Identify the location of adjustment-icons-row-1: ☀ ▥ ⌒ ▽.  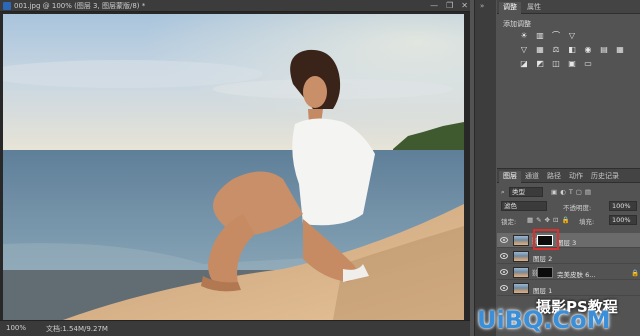
(548, 35).